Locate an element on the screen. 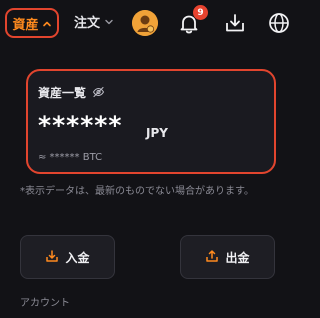 The width and height of the screenshot is (320, 318). nav-assets-tab: 資産 is located at coordinates (32, 23).